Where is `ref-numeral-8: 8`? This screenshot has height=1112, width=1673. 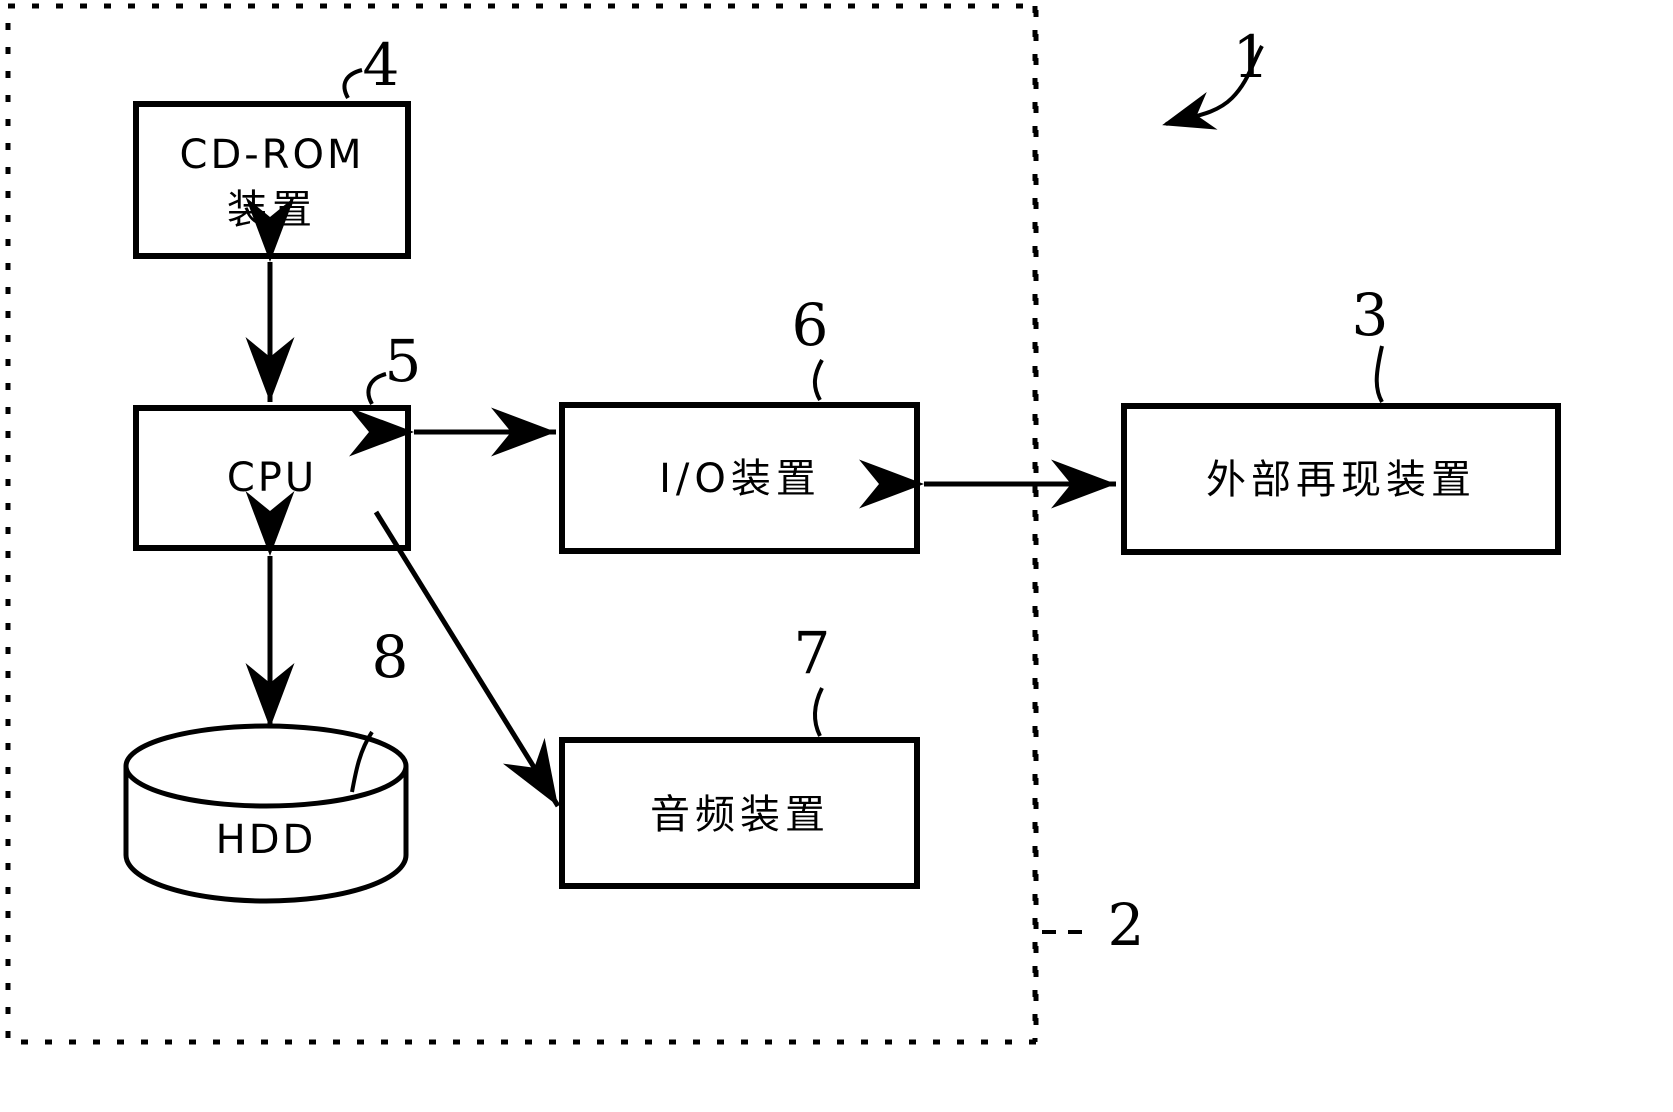
ref-numeral-8: 8 is located at coordinates (390, 657).